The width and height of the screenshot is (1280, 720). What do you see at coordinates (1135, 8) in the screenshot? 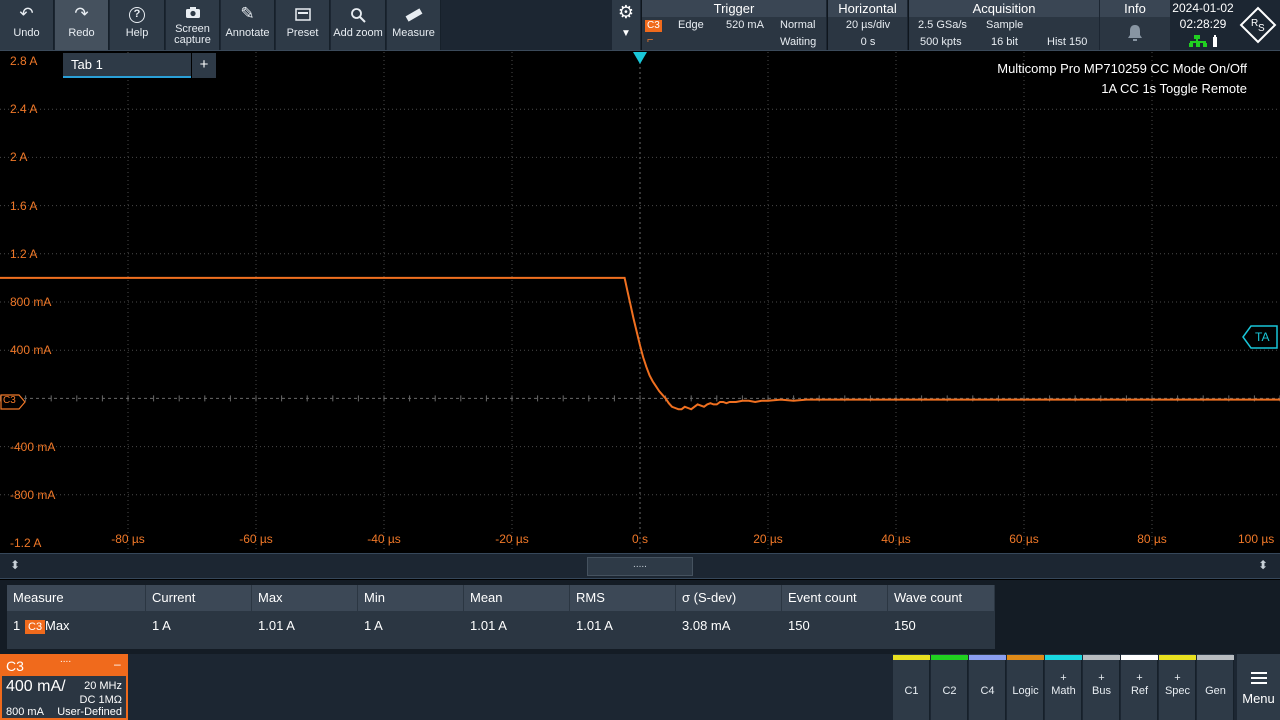
I see `info-title: Info` at bounding box center [1135, 8].